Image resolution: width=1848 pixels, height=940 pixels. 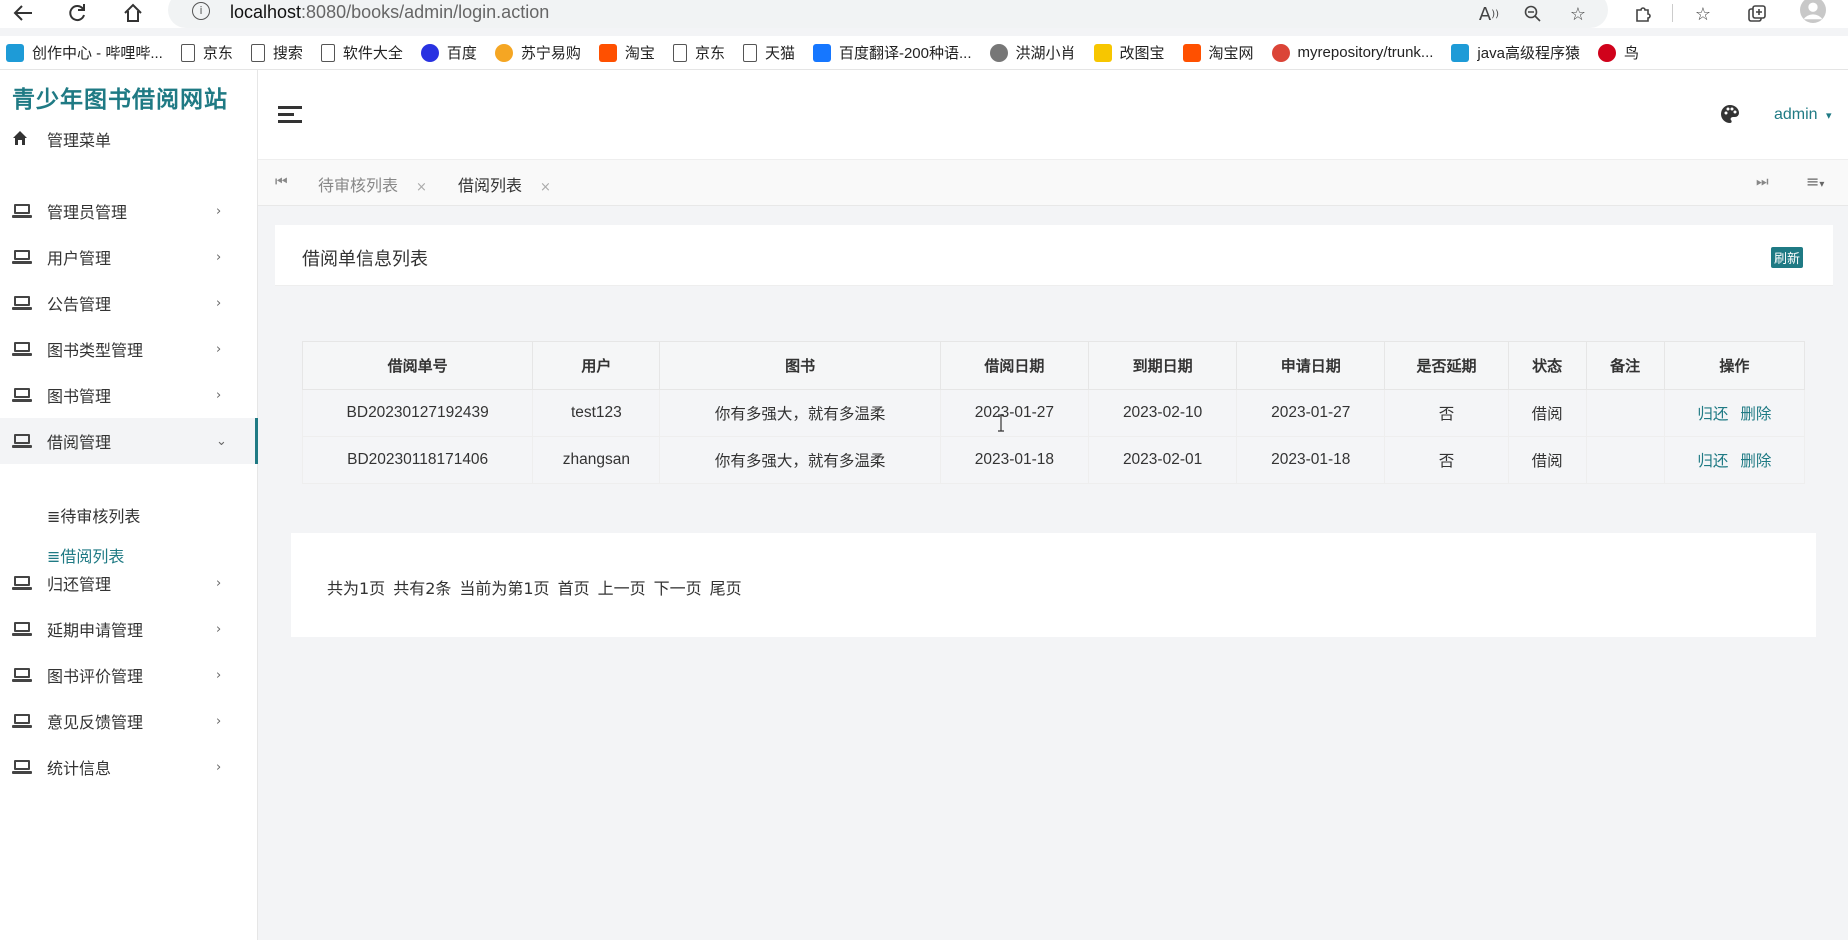 What do you see at coordinates (800, 413) in the screenshot?
I see `cell-book: 你有多强大，就有多温柔` at bounding box center [800, 413].